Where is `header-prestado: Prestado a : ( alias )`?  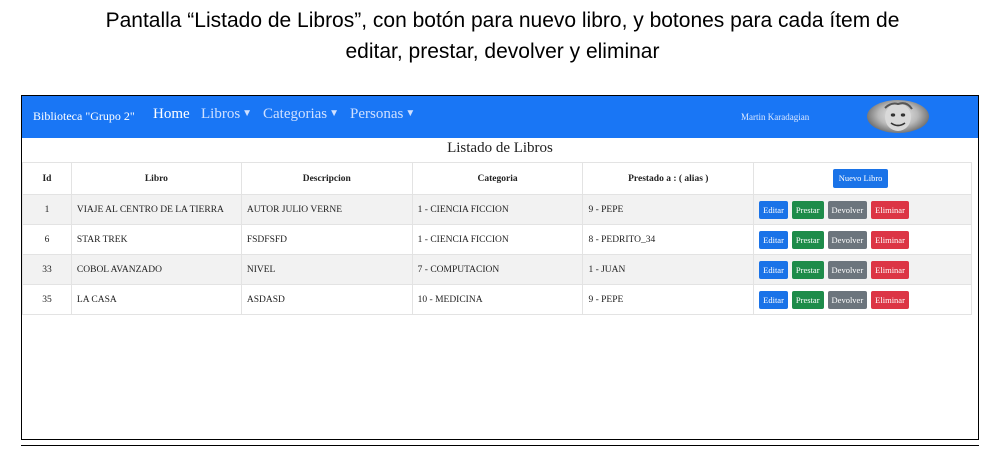 header-prestado: Prestado a : ( alias ) is located at coordinates (668, 178).